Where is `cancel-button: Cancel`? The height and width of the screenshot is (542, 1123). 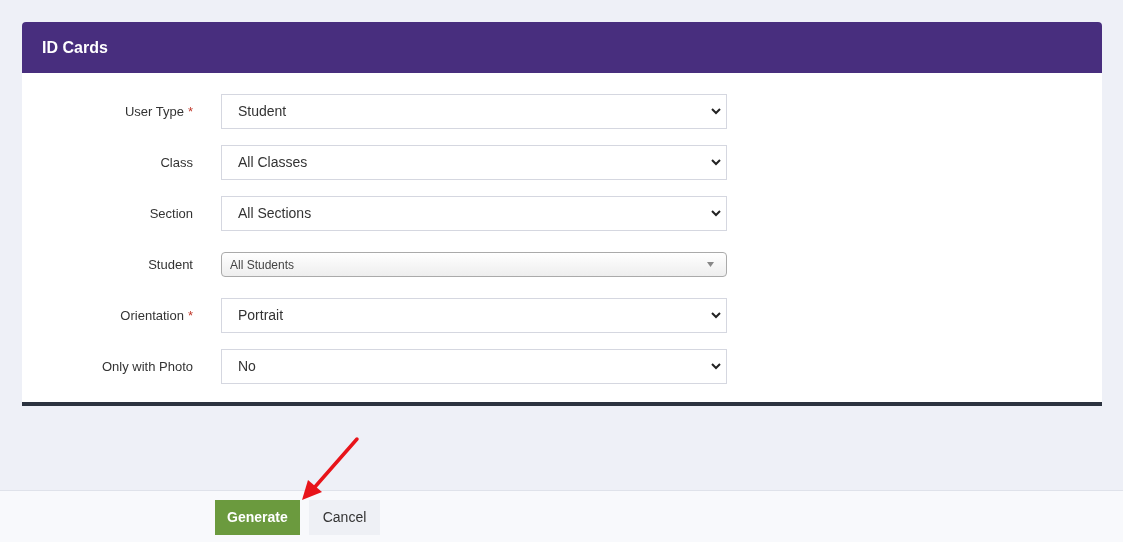 cancel-button: Cancel is located at coordinates (344, 517).